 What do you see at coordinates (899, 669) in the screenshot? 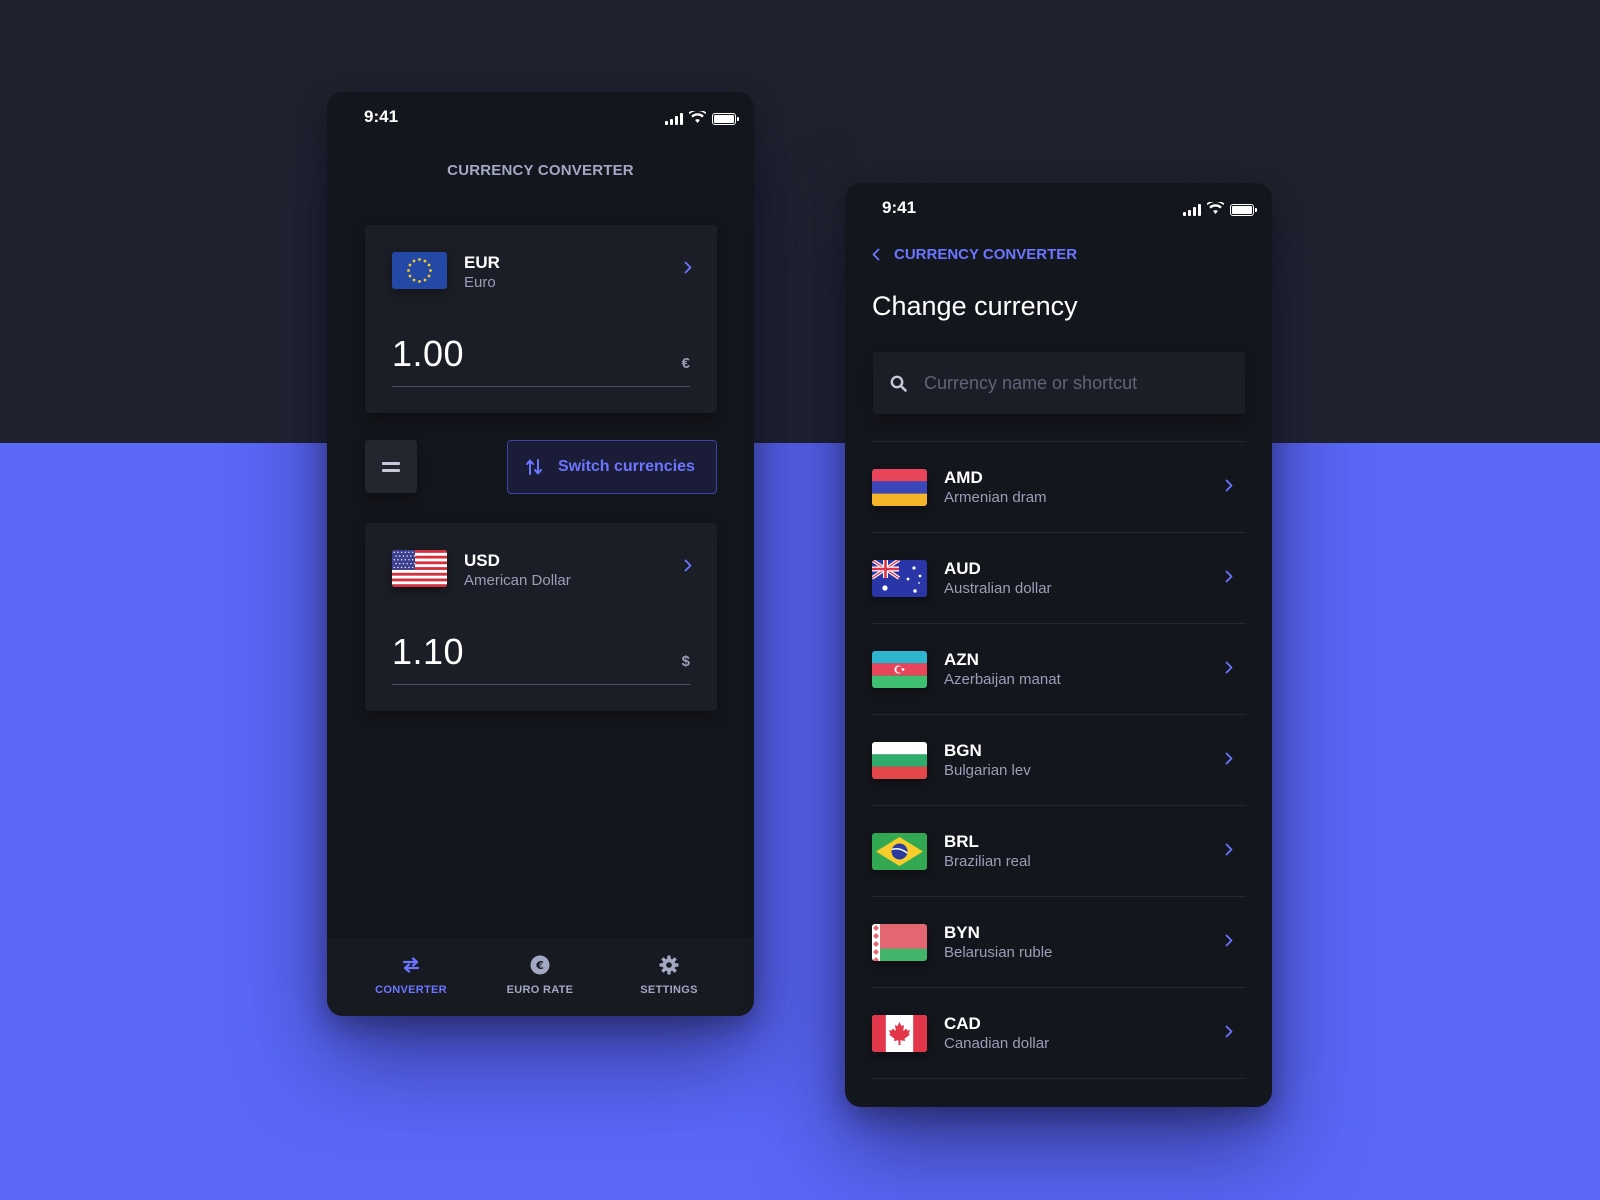
I see `azerbaijan-flag-icon` at bounding box center [899, 669].